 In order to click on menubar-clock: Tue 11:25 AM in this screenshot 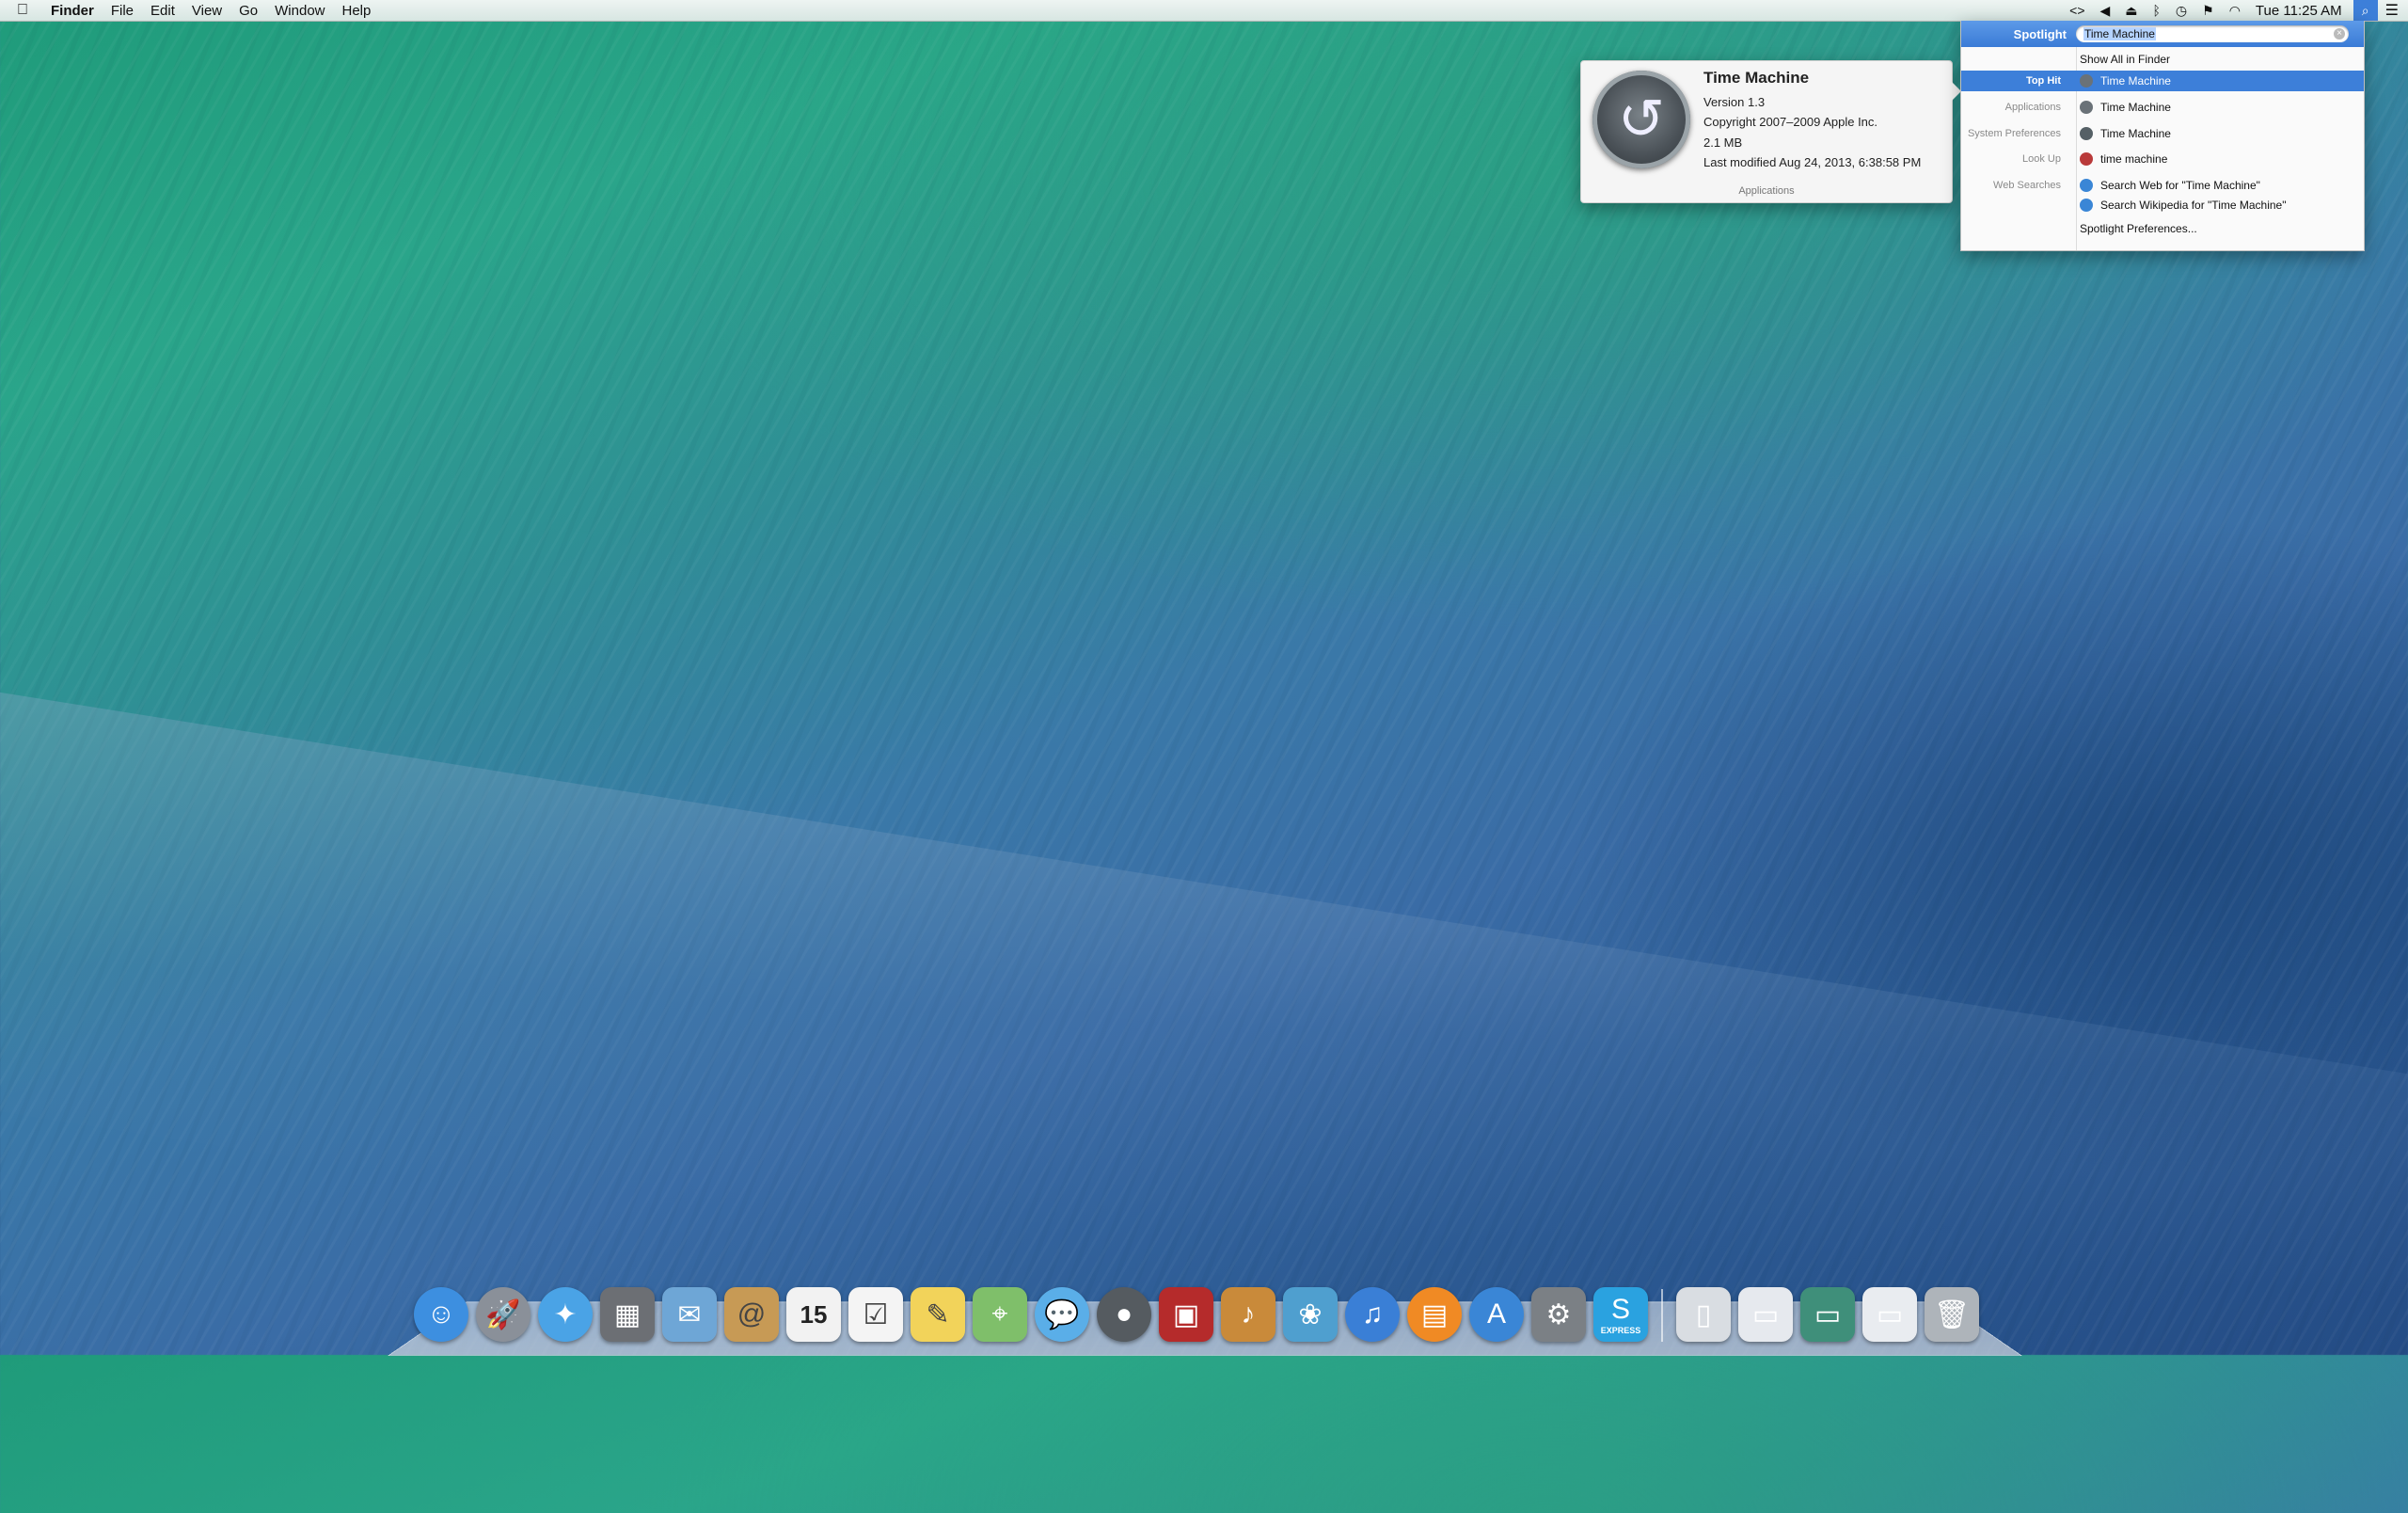, I will do `click(2299, 11)`.